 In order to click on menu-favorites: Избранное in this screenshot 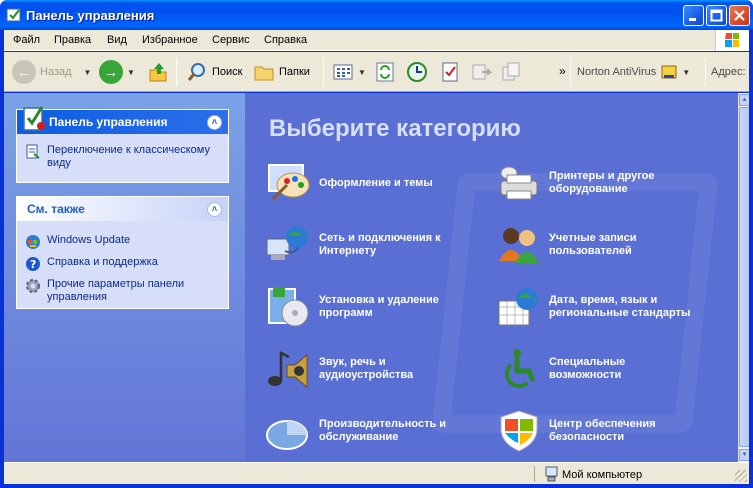, I will do `click(170, 40)`.